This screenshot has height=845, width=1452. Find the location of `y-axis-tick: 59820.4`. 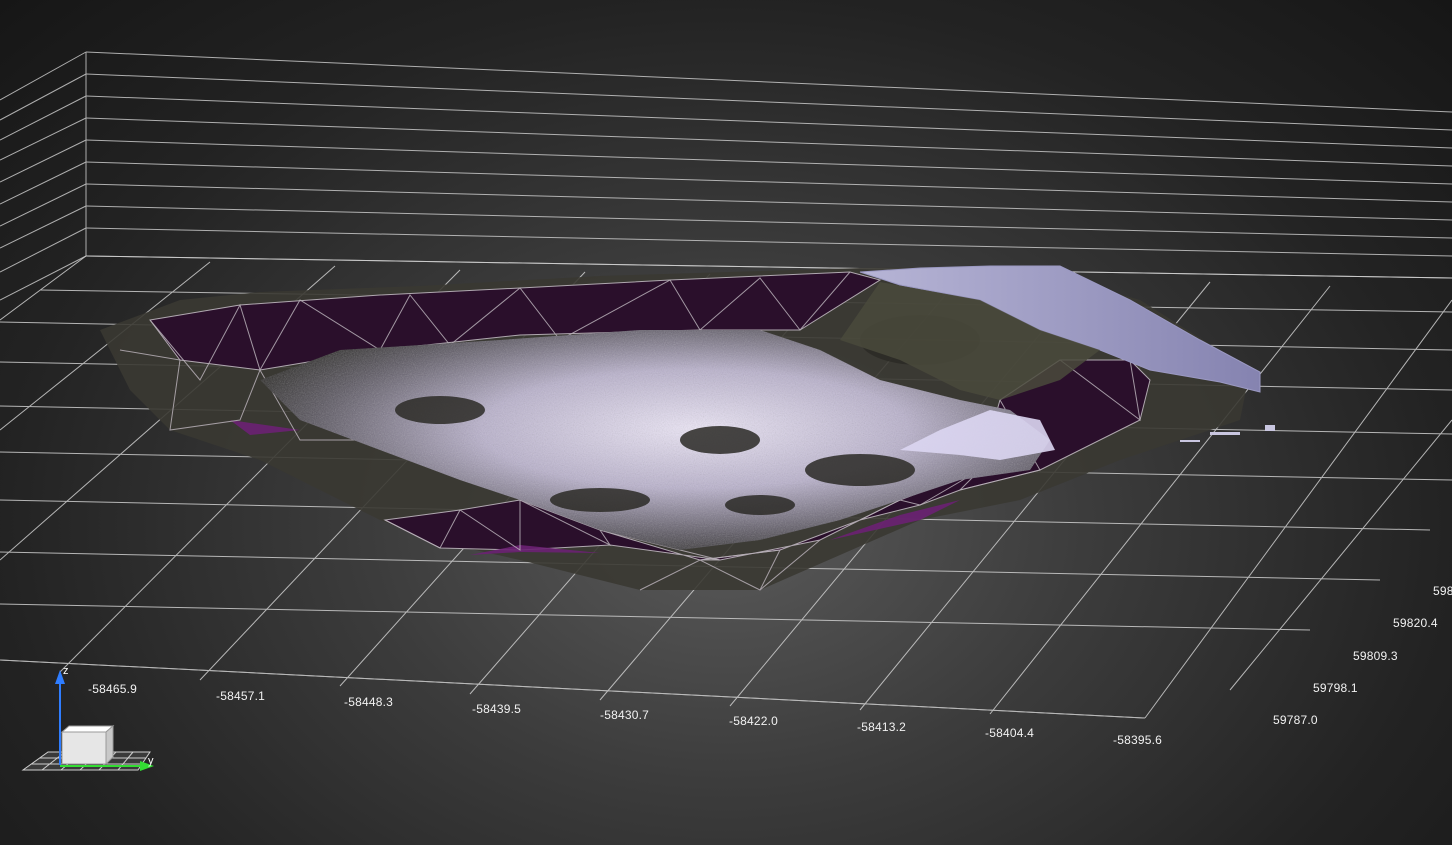

y-axis-tick: 59820.4 is located at coordinates (1415, 623).